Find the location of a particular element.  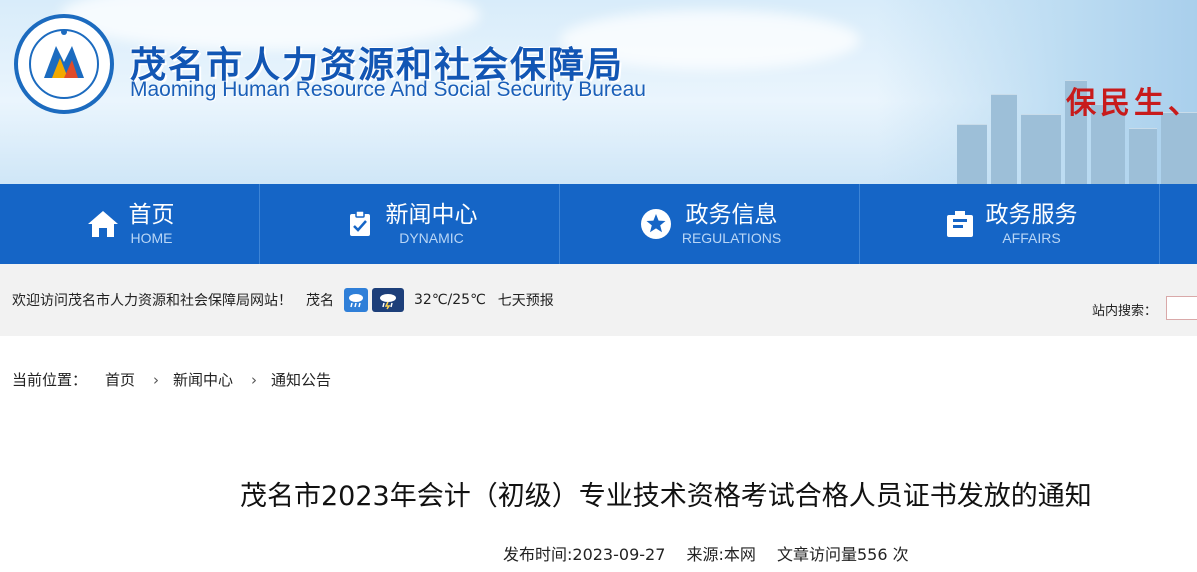

nav-label-cn: 新闻中心 is located at coordinates (431, 215).